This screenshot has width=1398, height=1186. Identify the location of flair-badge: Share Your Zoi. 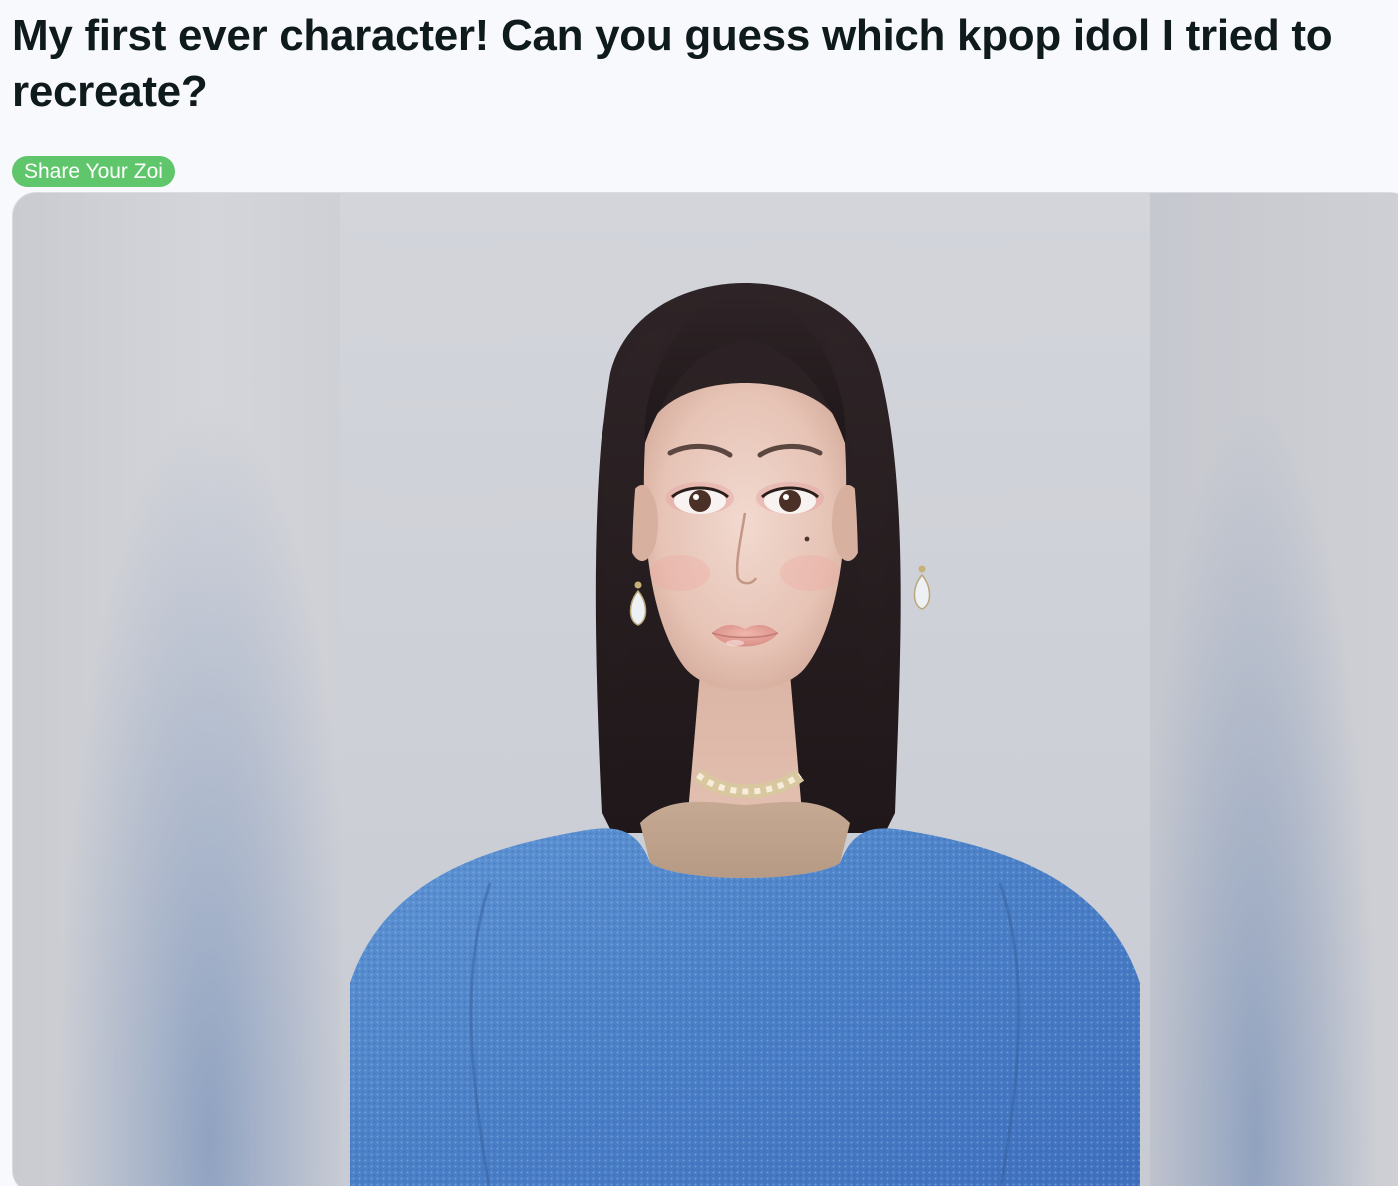
(93, 171).